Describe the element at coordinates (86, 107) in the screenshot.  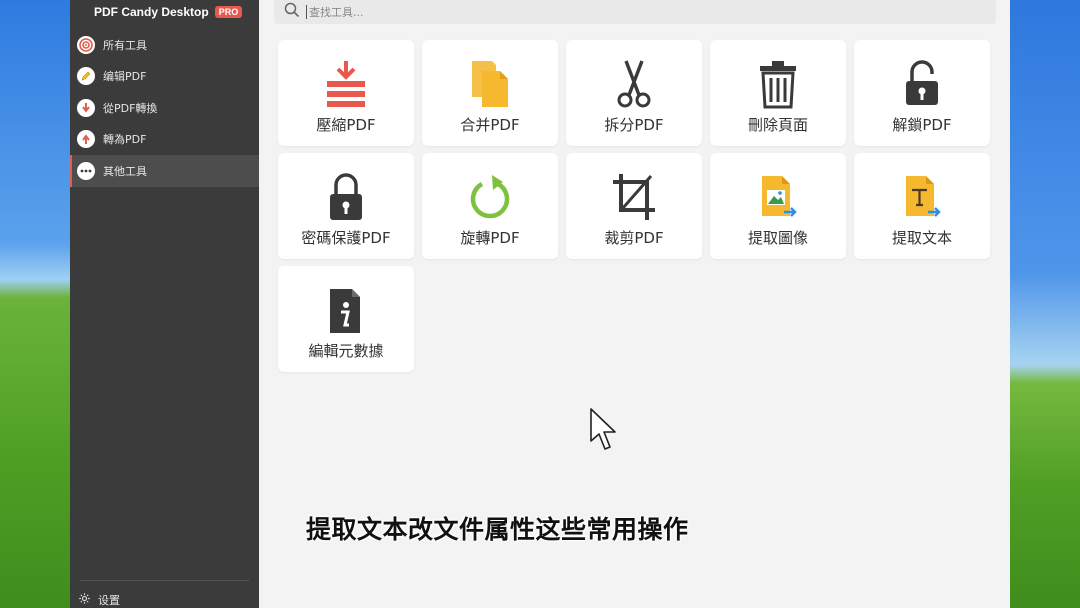
I see `arrow-down-icon` at that location.